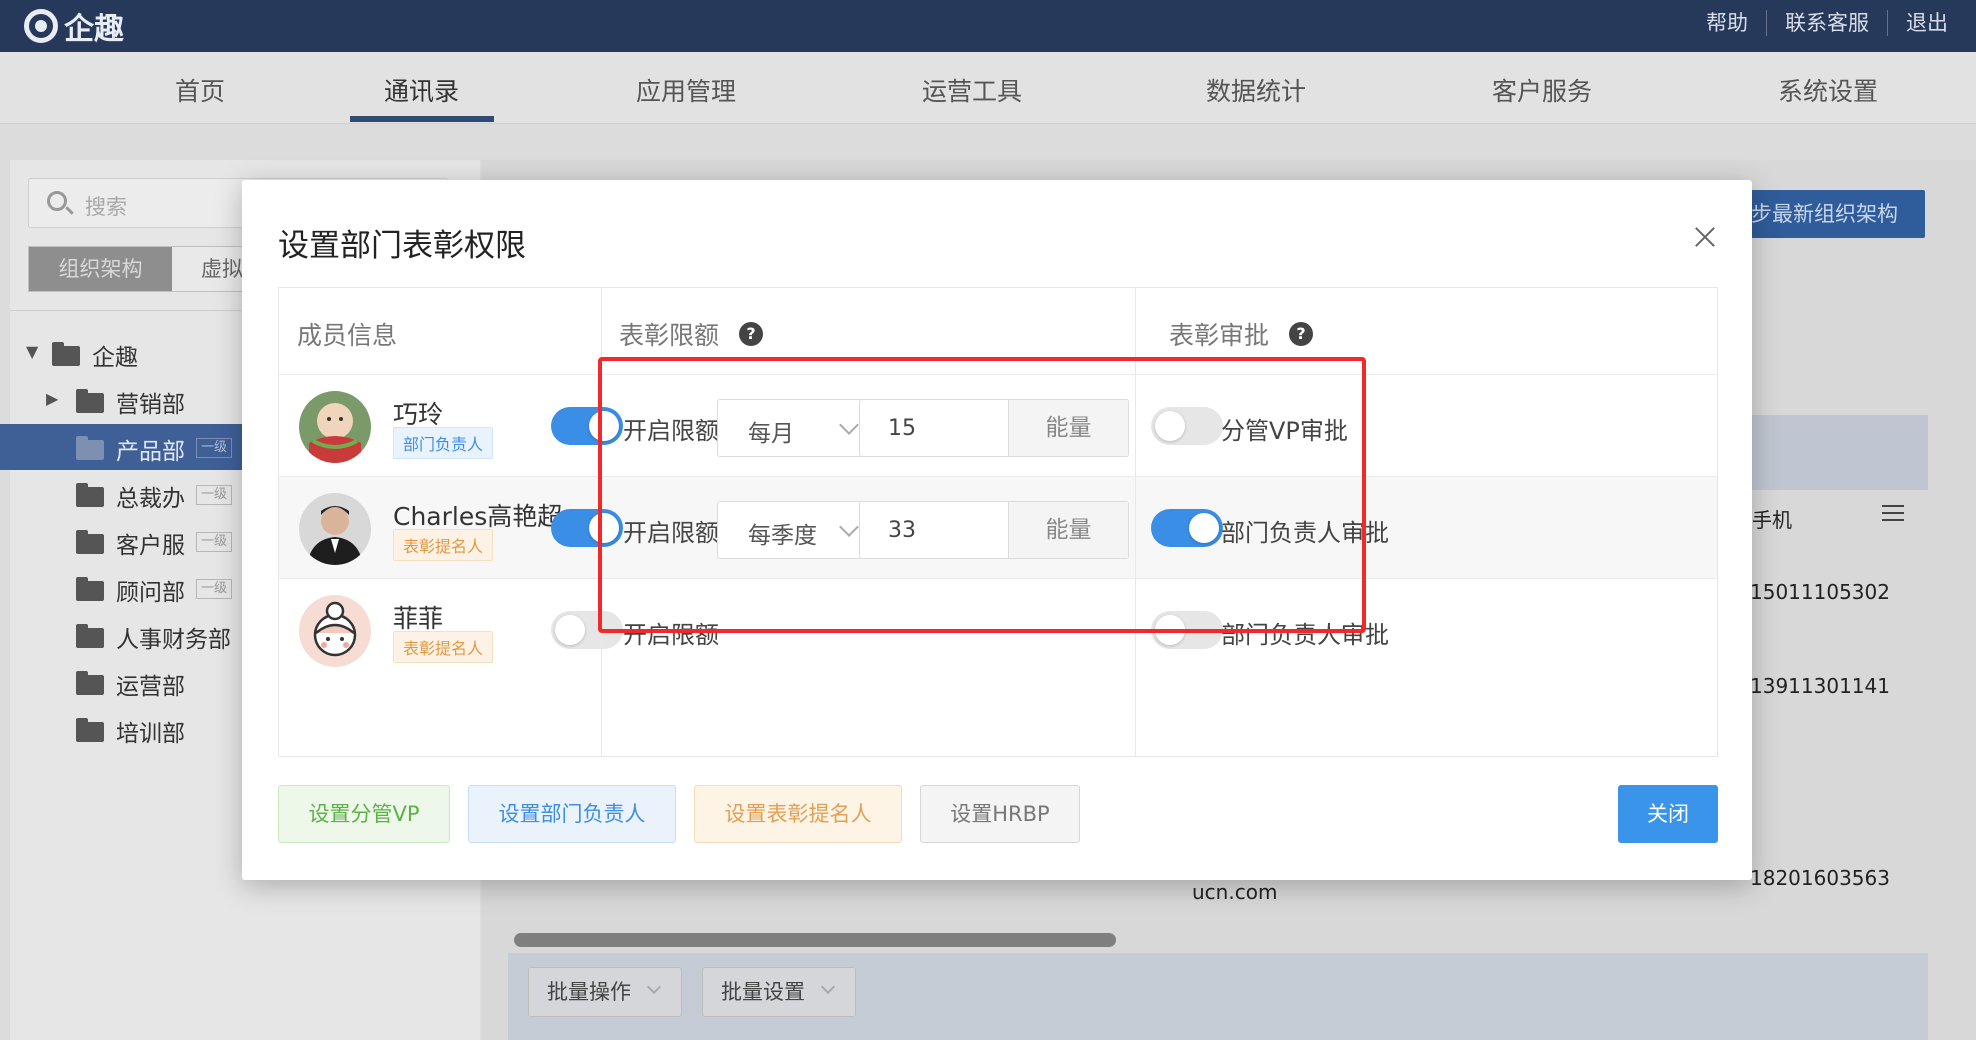  What do you see at coordinates (422, 119) in the screenshot?
I see `nav-active-indicator` at bounding box center [422, 119].